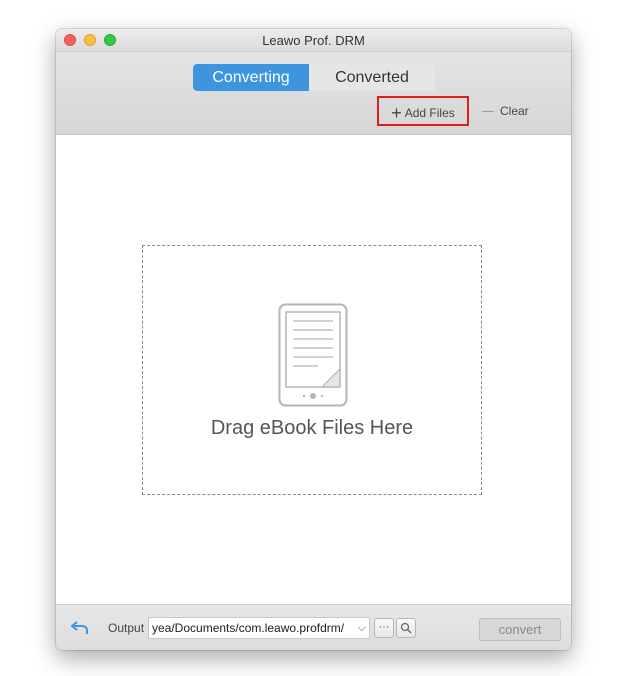 The height and width of the screenshot is (676, 625). I want to click on tab-converted: Converted, so click(372, 77).